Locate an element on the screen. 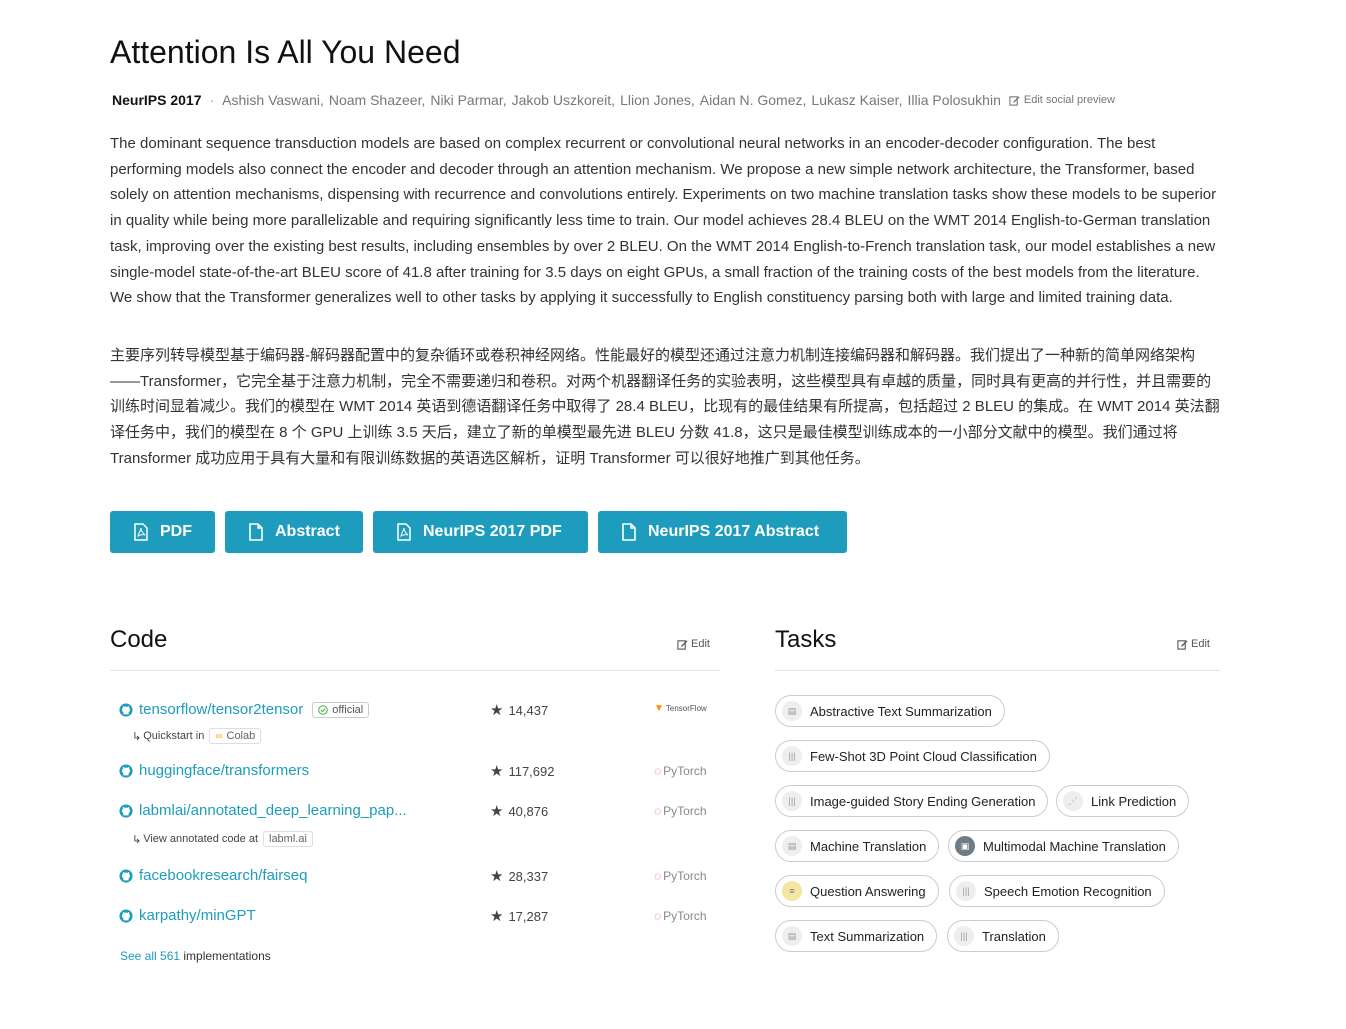 The height and width of the screenshot is (1029, 1346). pdf-file-icon is located at coordinates (141, 532).